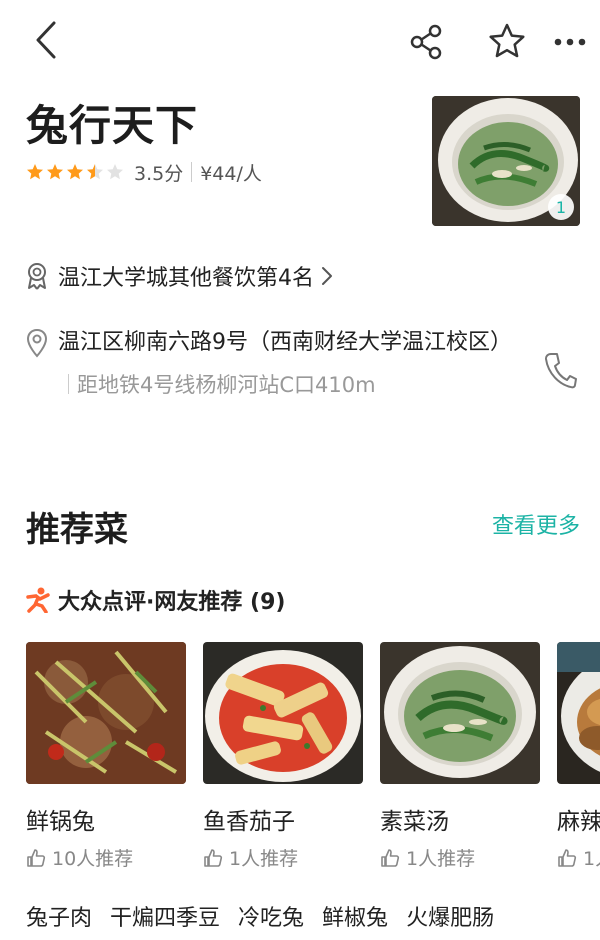  I want to click on rating-stars, so click(75, 172).